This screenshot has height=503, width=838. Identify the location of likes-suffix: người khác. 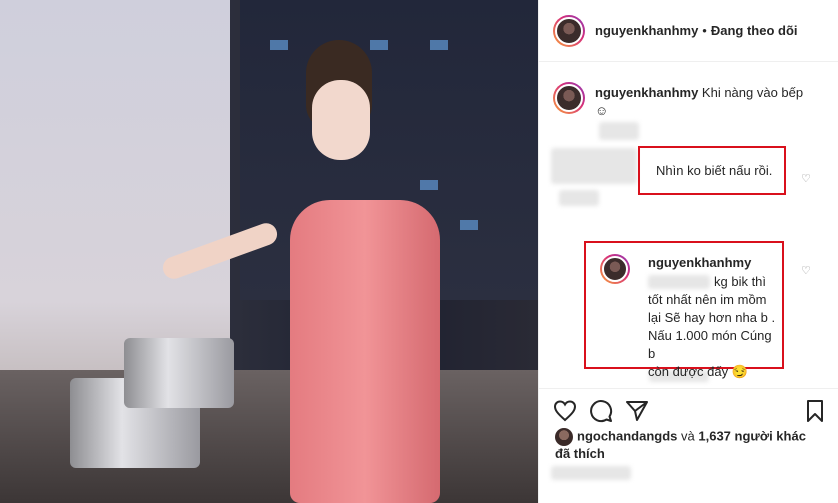
(770, 435).